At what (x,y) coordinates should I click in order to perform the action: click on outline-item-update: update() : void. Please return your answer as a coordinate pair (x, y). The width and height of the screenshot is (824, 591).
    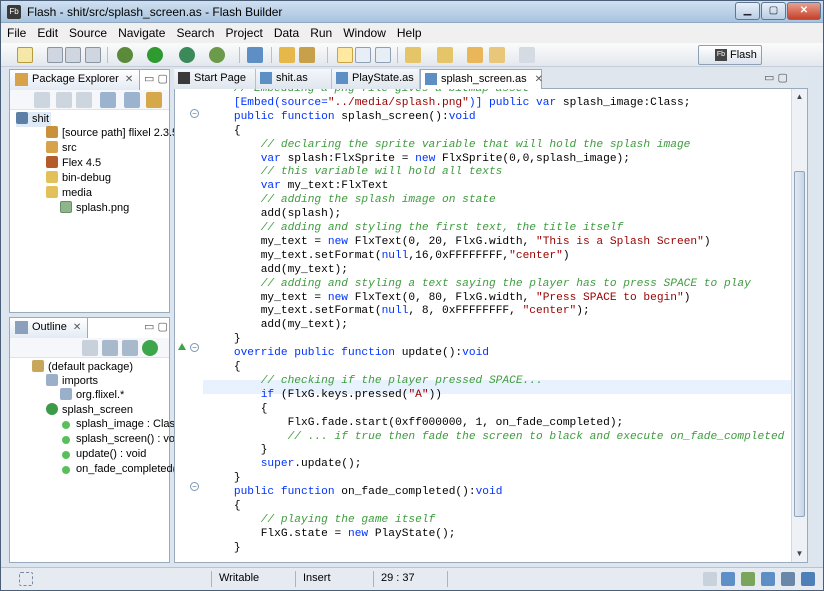
    Looking at the image, I should click on (104, 455).